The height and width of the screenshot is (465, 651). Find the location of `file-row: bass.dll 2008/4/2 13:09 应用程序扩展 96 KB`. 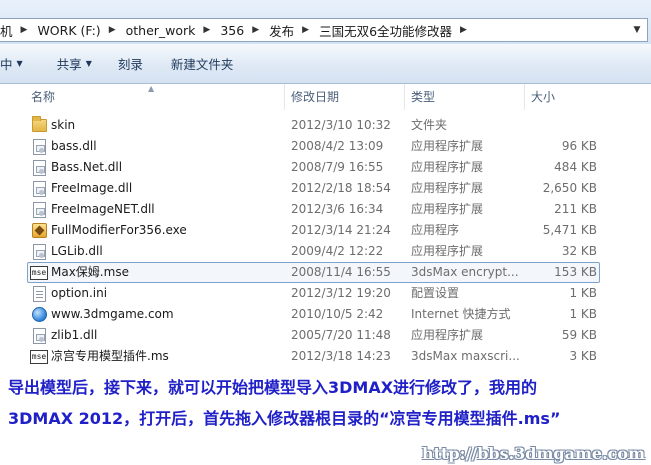

file-row: bass.dll 2008/4/2 13:09 应用程序扩展 96 KB is located at coordinates (325, 146).